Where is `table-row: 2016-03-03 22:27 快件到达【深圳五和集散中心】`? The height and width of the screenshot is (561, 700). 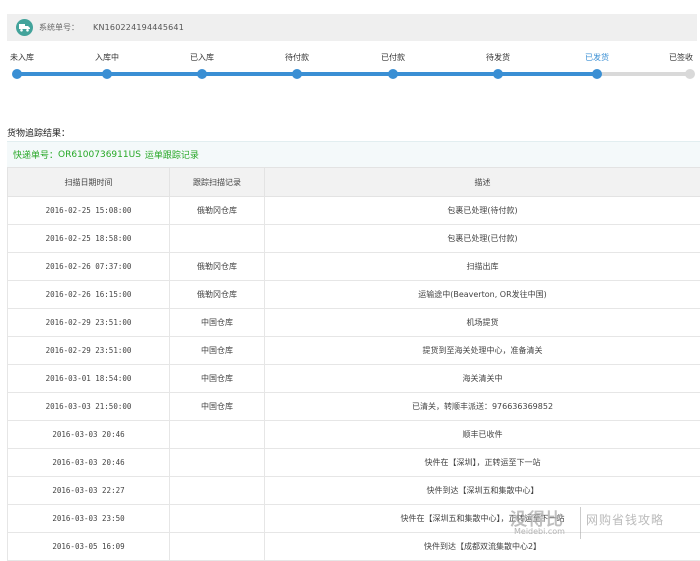
table-row: 2016-03-03 22:27 快件到达【深圳五和集散中心】 is located at coordinates (354, 491).